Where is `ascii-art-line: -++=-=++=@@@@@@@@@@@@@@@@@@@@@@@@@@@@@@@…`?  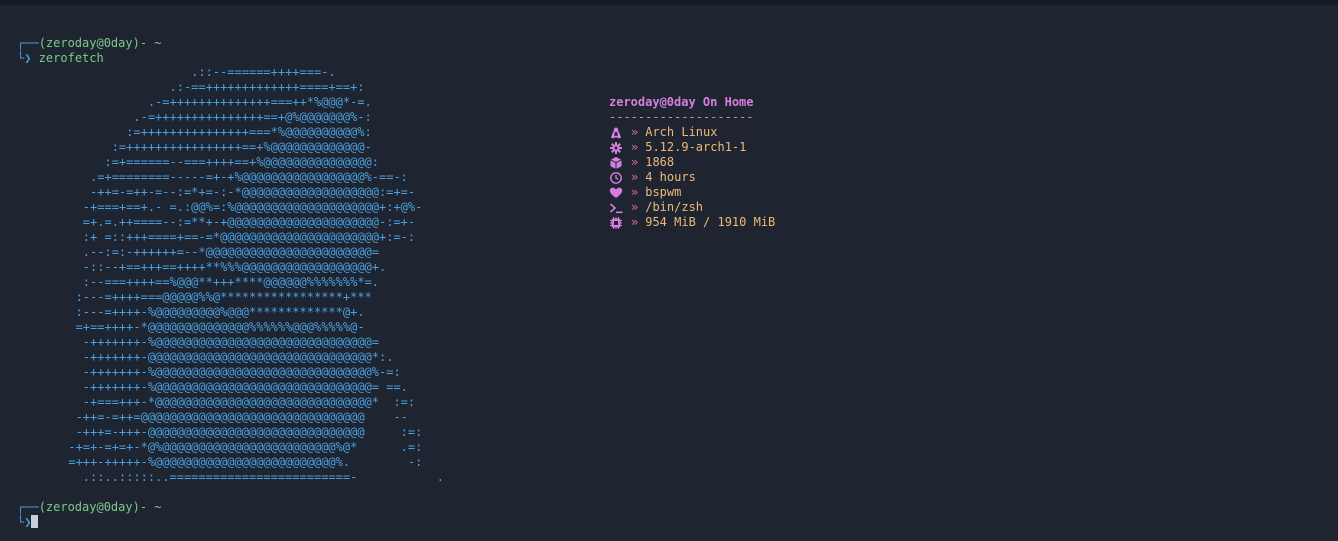
ascii-art-line: -++=-=++=@@@@@@@@@@@@@@@@@@@@@@@@@@@@@@@… is located at coordinates (216, 417).